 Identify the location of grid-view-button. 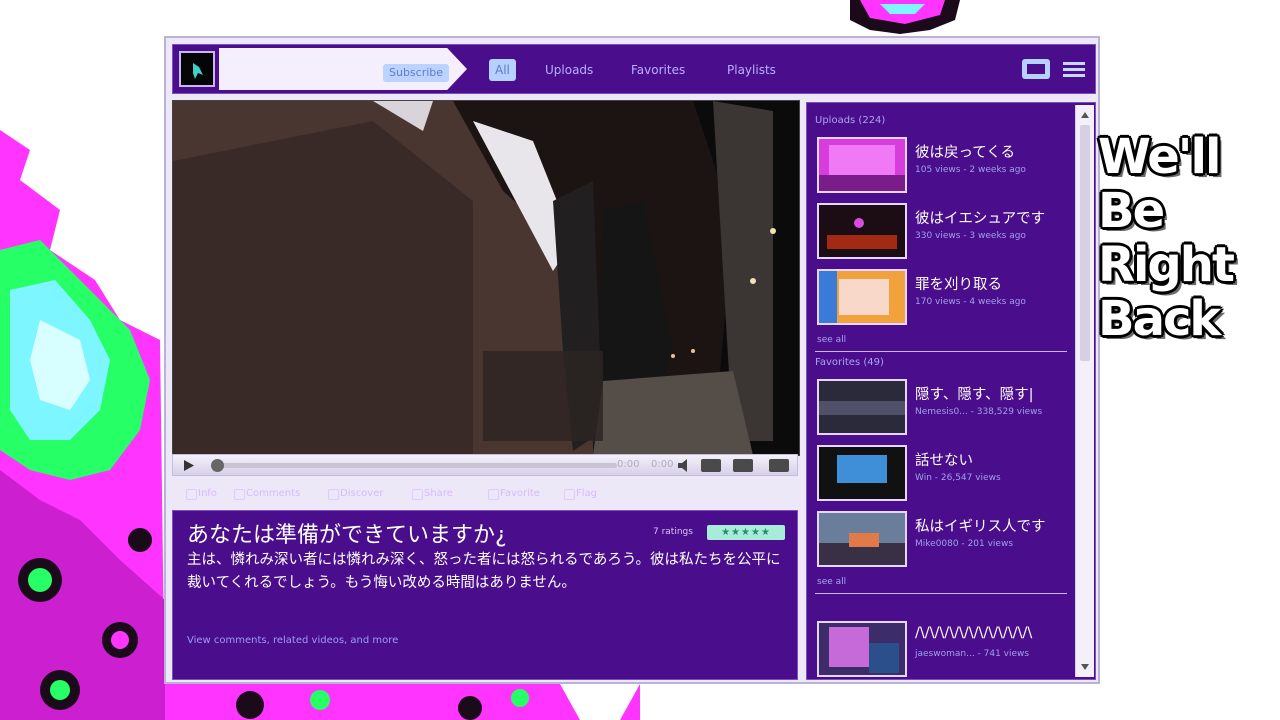
(1036, 71).